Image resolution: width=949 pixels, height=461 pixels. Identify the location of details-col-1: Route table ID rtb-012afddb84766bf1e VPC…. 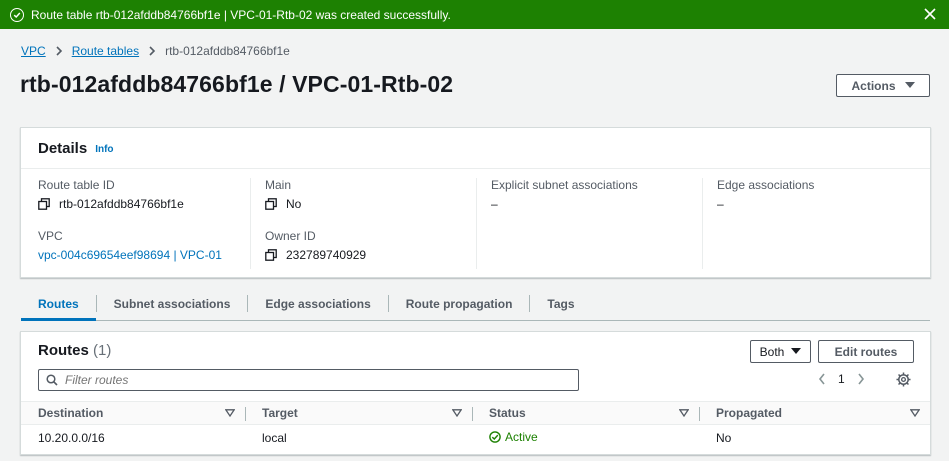
(144, 223).